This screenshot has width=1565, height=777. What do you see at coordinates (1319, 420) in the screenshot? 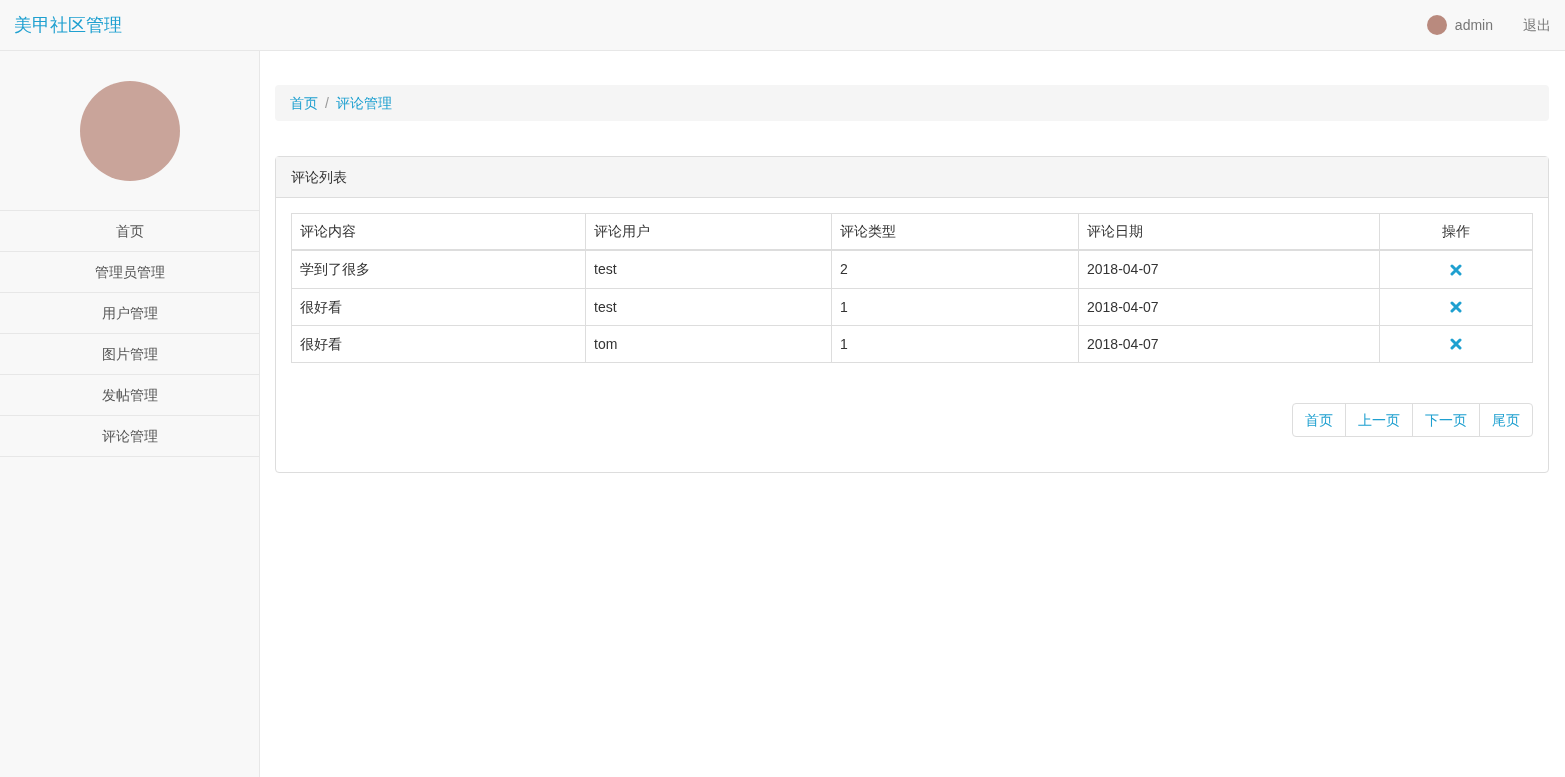
I see `pagination-button: 首页` at bounding box center [1319, 420].